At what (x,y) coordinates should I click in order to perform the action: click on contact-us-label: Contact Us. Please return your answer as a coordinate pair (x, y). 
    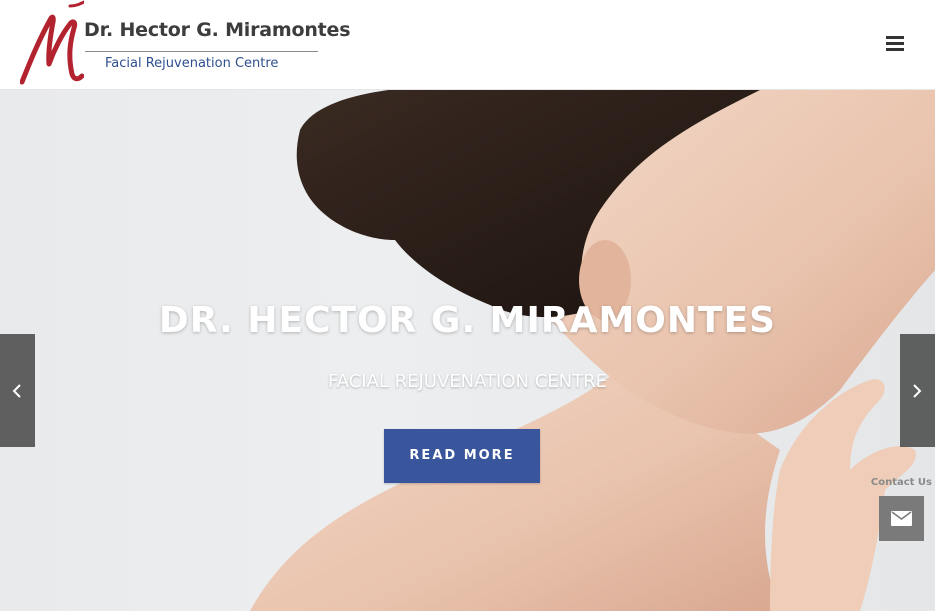
    Looking at the image, I should click on (901, 482).